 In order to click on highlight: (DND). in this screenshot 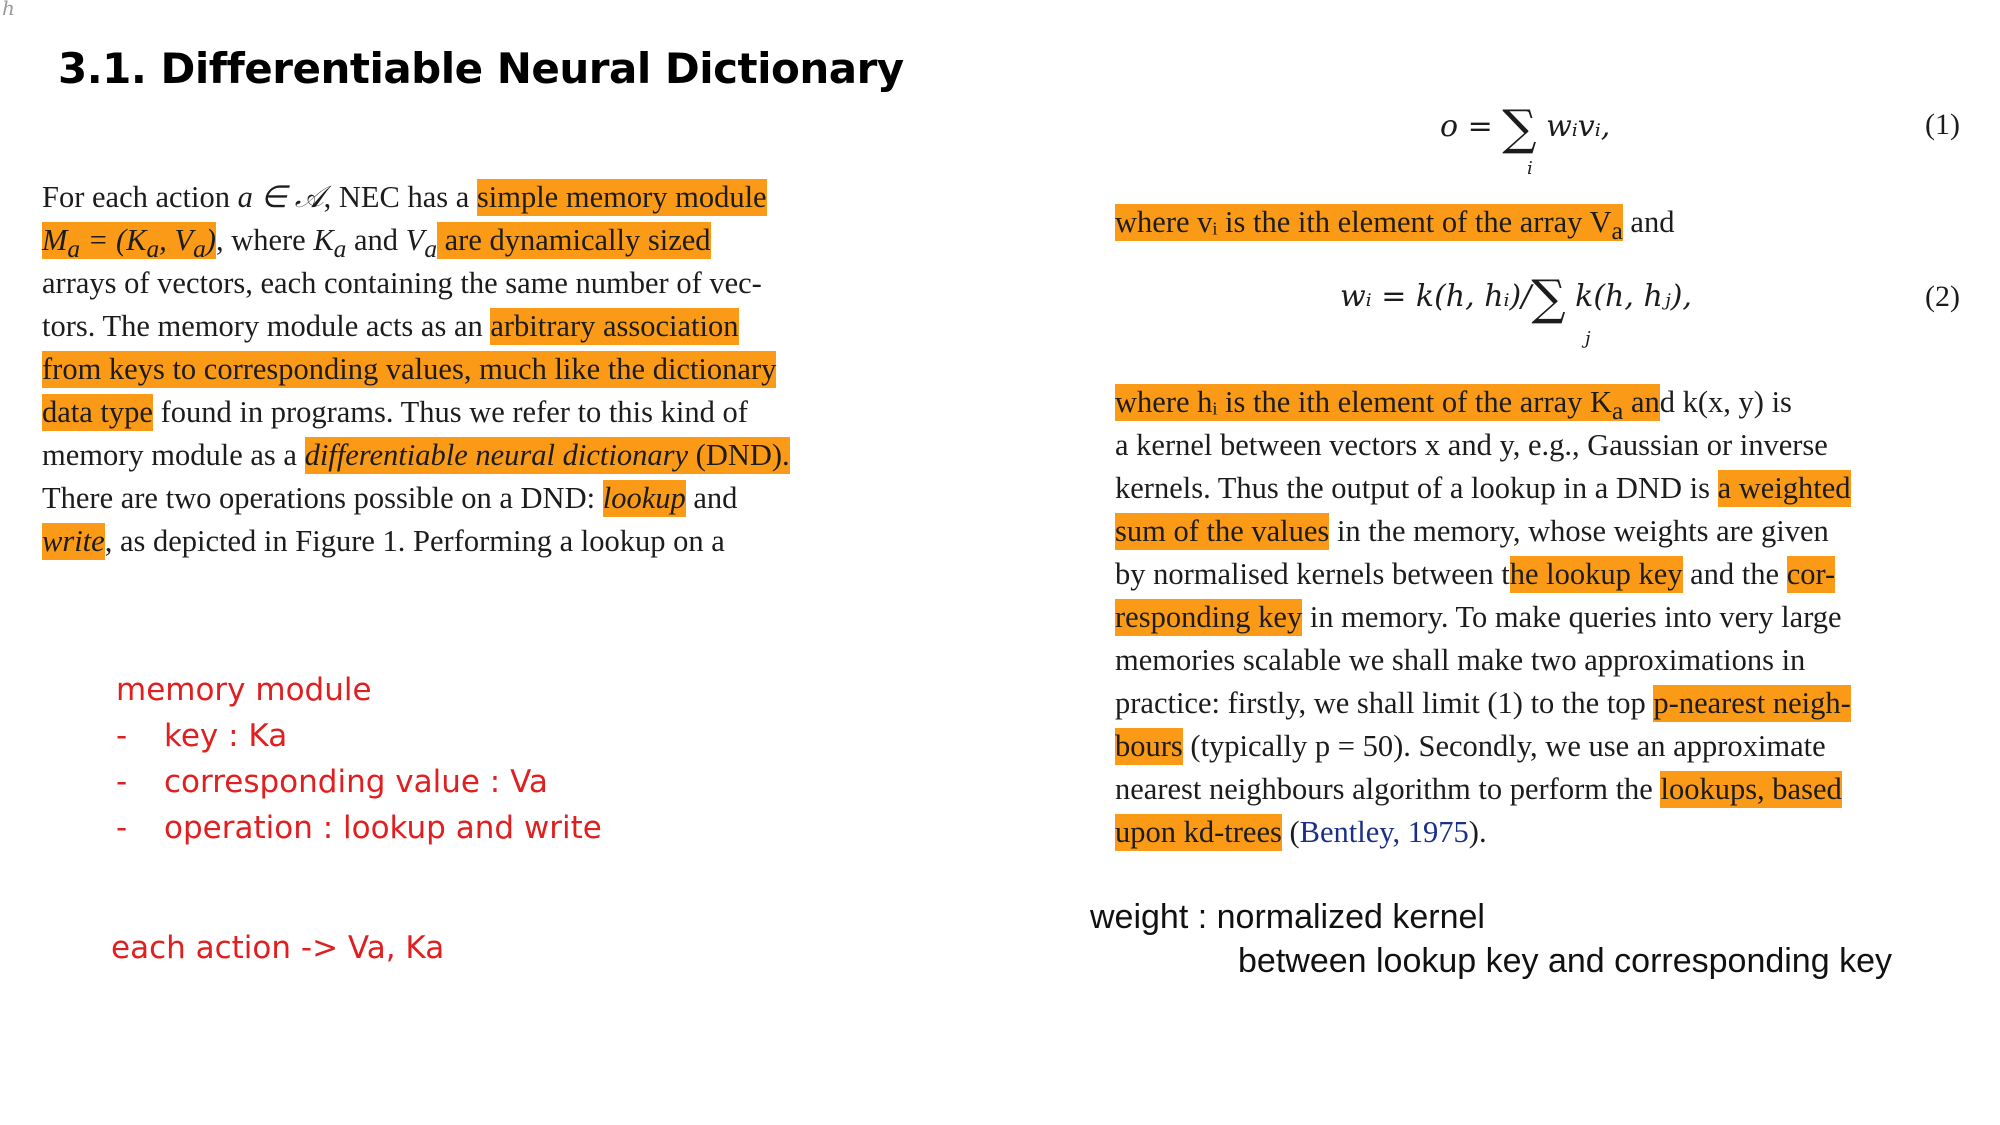, I will do `click(739, 455)`.